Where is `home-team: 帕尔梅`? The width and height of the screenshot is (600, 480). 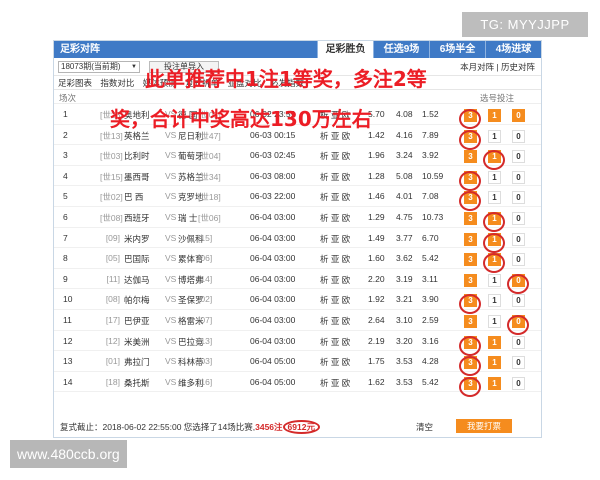 home-team: 帕尔梅 is located at coordinates (137, 300).